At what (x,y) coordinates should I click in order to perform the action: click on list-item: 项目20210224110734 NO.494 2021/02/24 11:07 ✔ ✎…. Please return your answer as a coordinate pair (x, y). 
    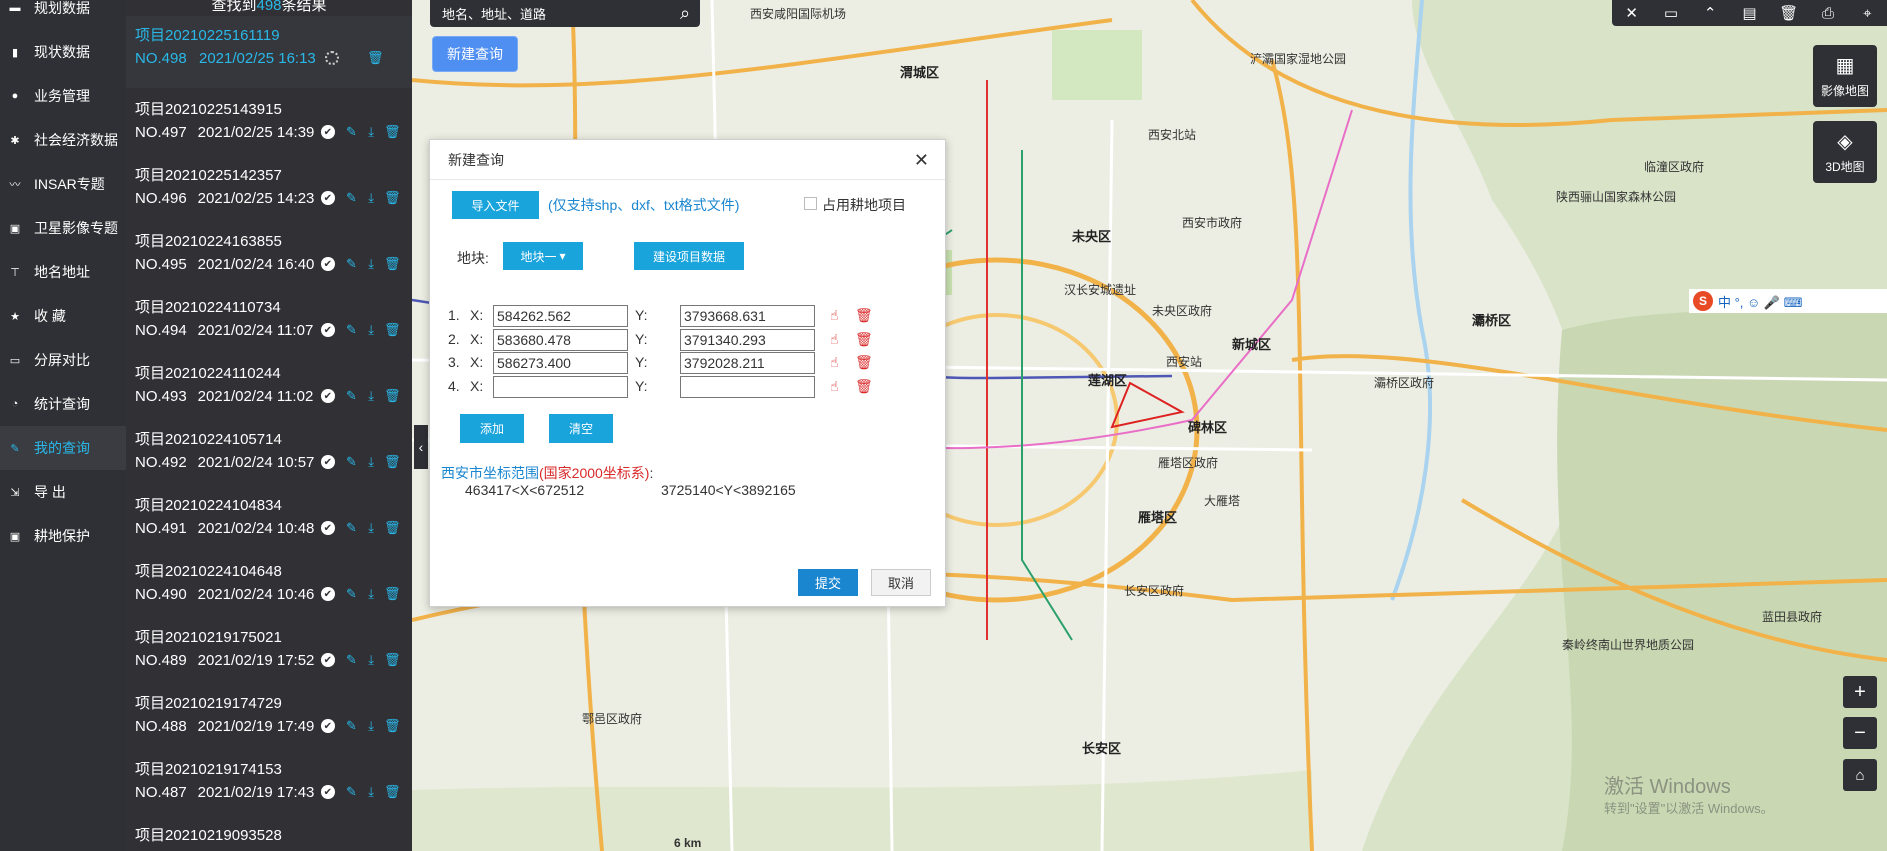
    Looking at the image, I should click on (269, 319).